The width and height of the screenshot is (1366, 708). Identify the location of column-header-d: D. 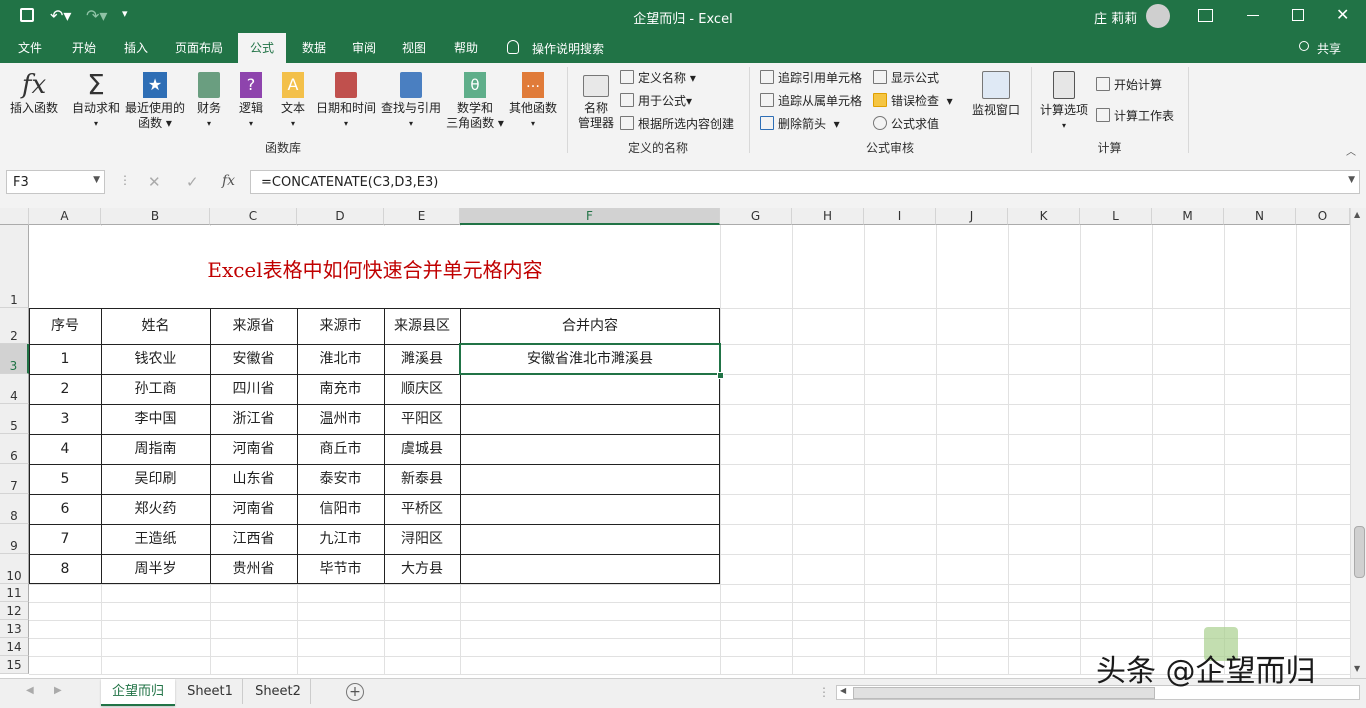
(340, 216).